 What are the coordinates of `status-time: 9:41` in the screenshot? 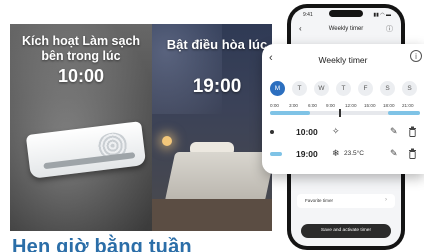 It's located at (308, 15).